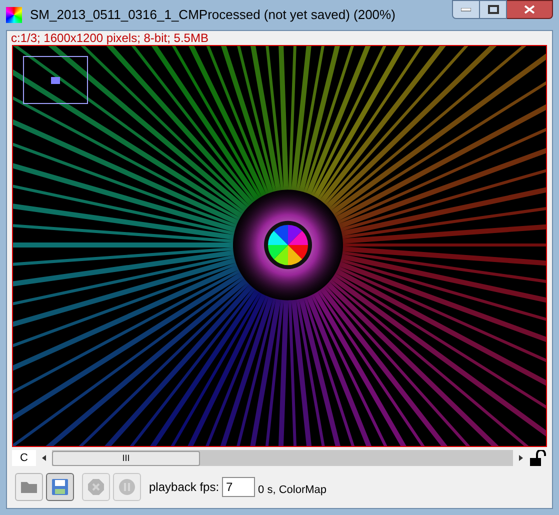 This screenshot has width=559, height=515. I want to click on fps-input: 7, so click(239, 487).